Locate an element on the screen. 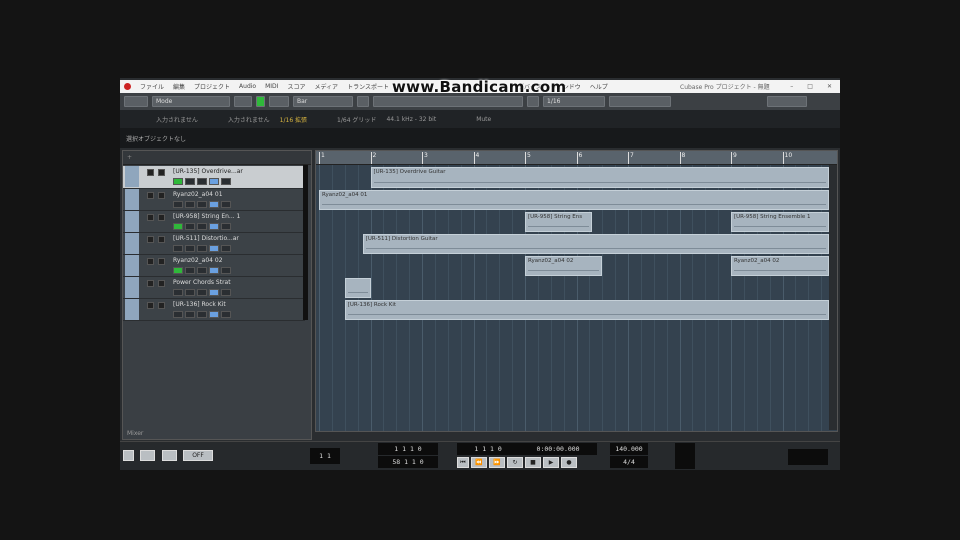 This screenshot has width=960, height=540. quantize-select: 1/16 is located at coordinates (574, 101).